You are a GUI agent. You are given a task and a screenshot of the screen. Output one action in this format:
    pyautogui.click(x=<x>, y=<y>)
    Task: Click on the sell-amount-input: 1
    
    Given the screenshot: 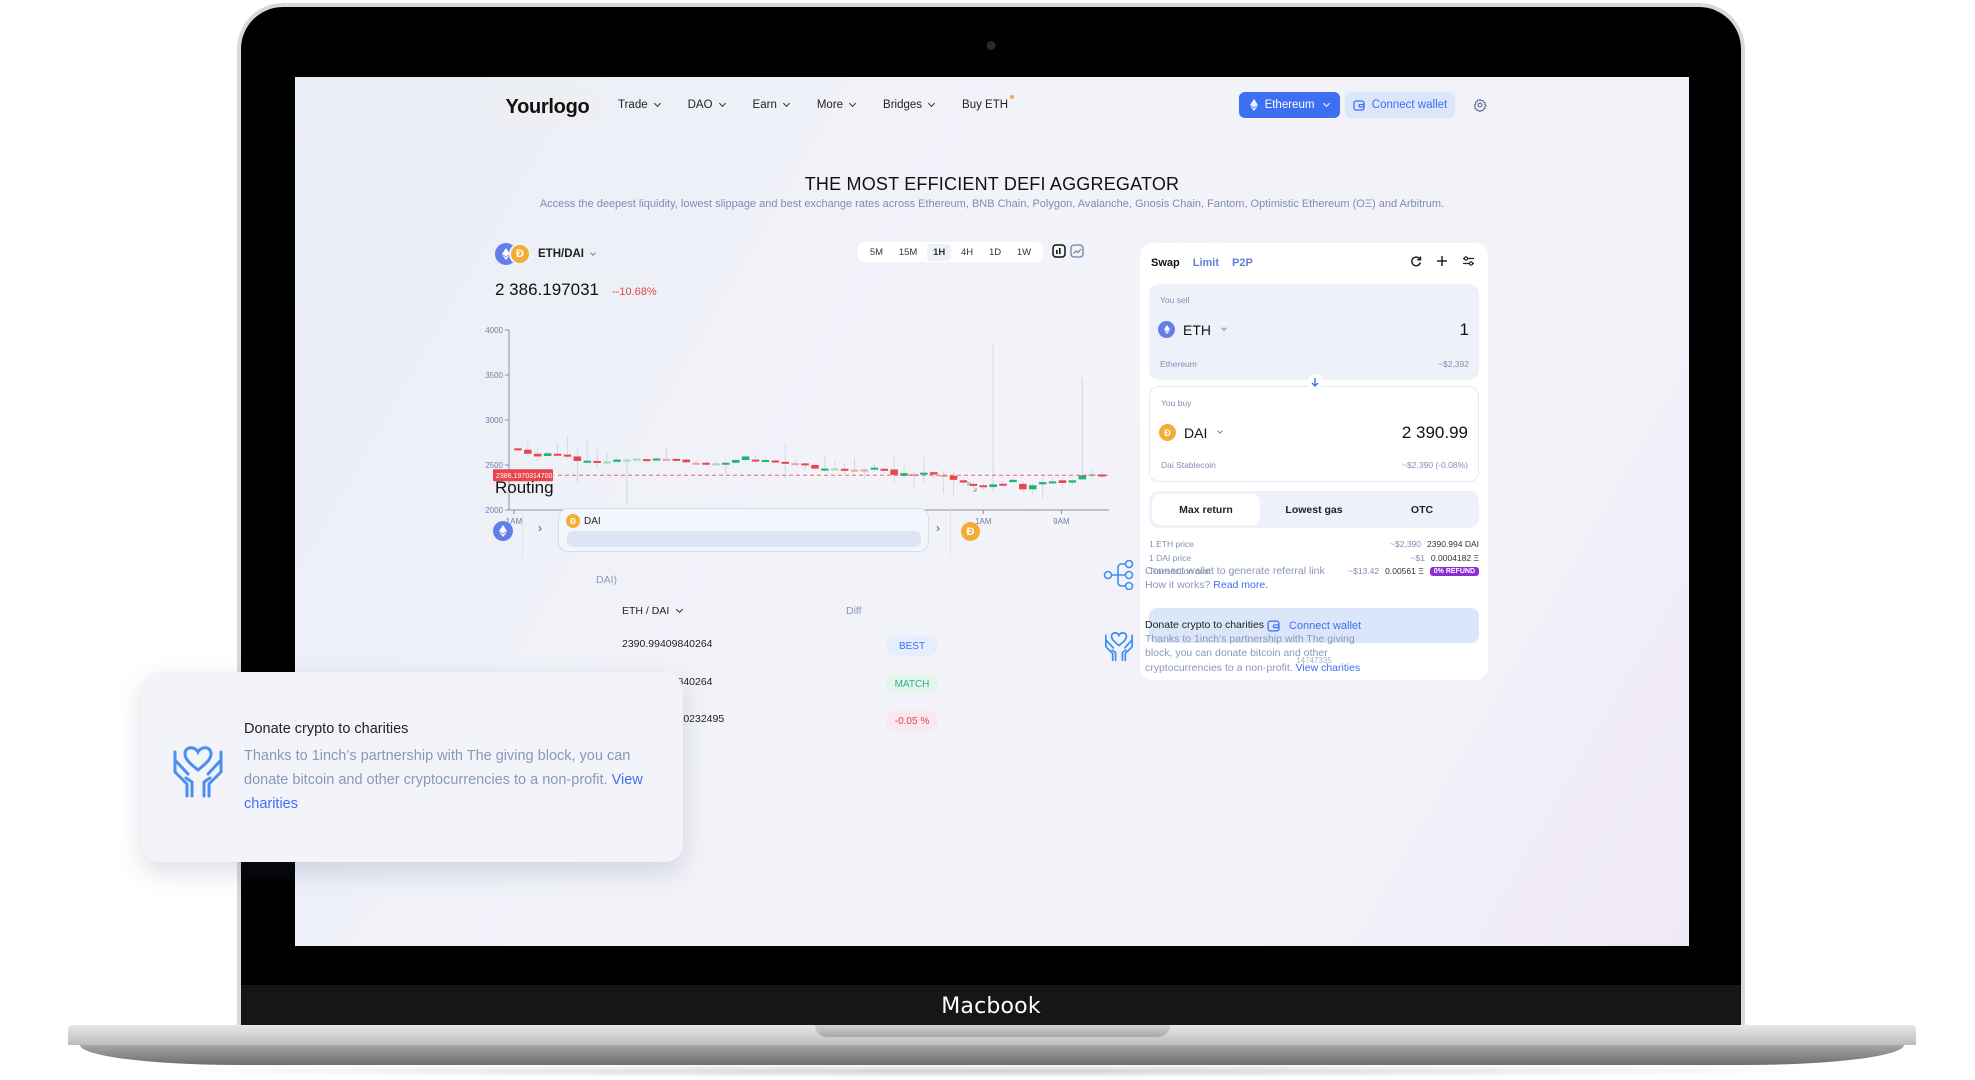 What is the action you would take?
    pyautogui.click(x=1464, y=330)
    